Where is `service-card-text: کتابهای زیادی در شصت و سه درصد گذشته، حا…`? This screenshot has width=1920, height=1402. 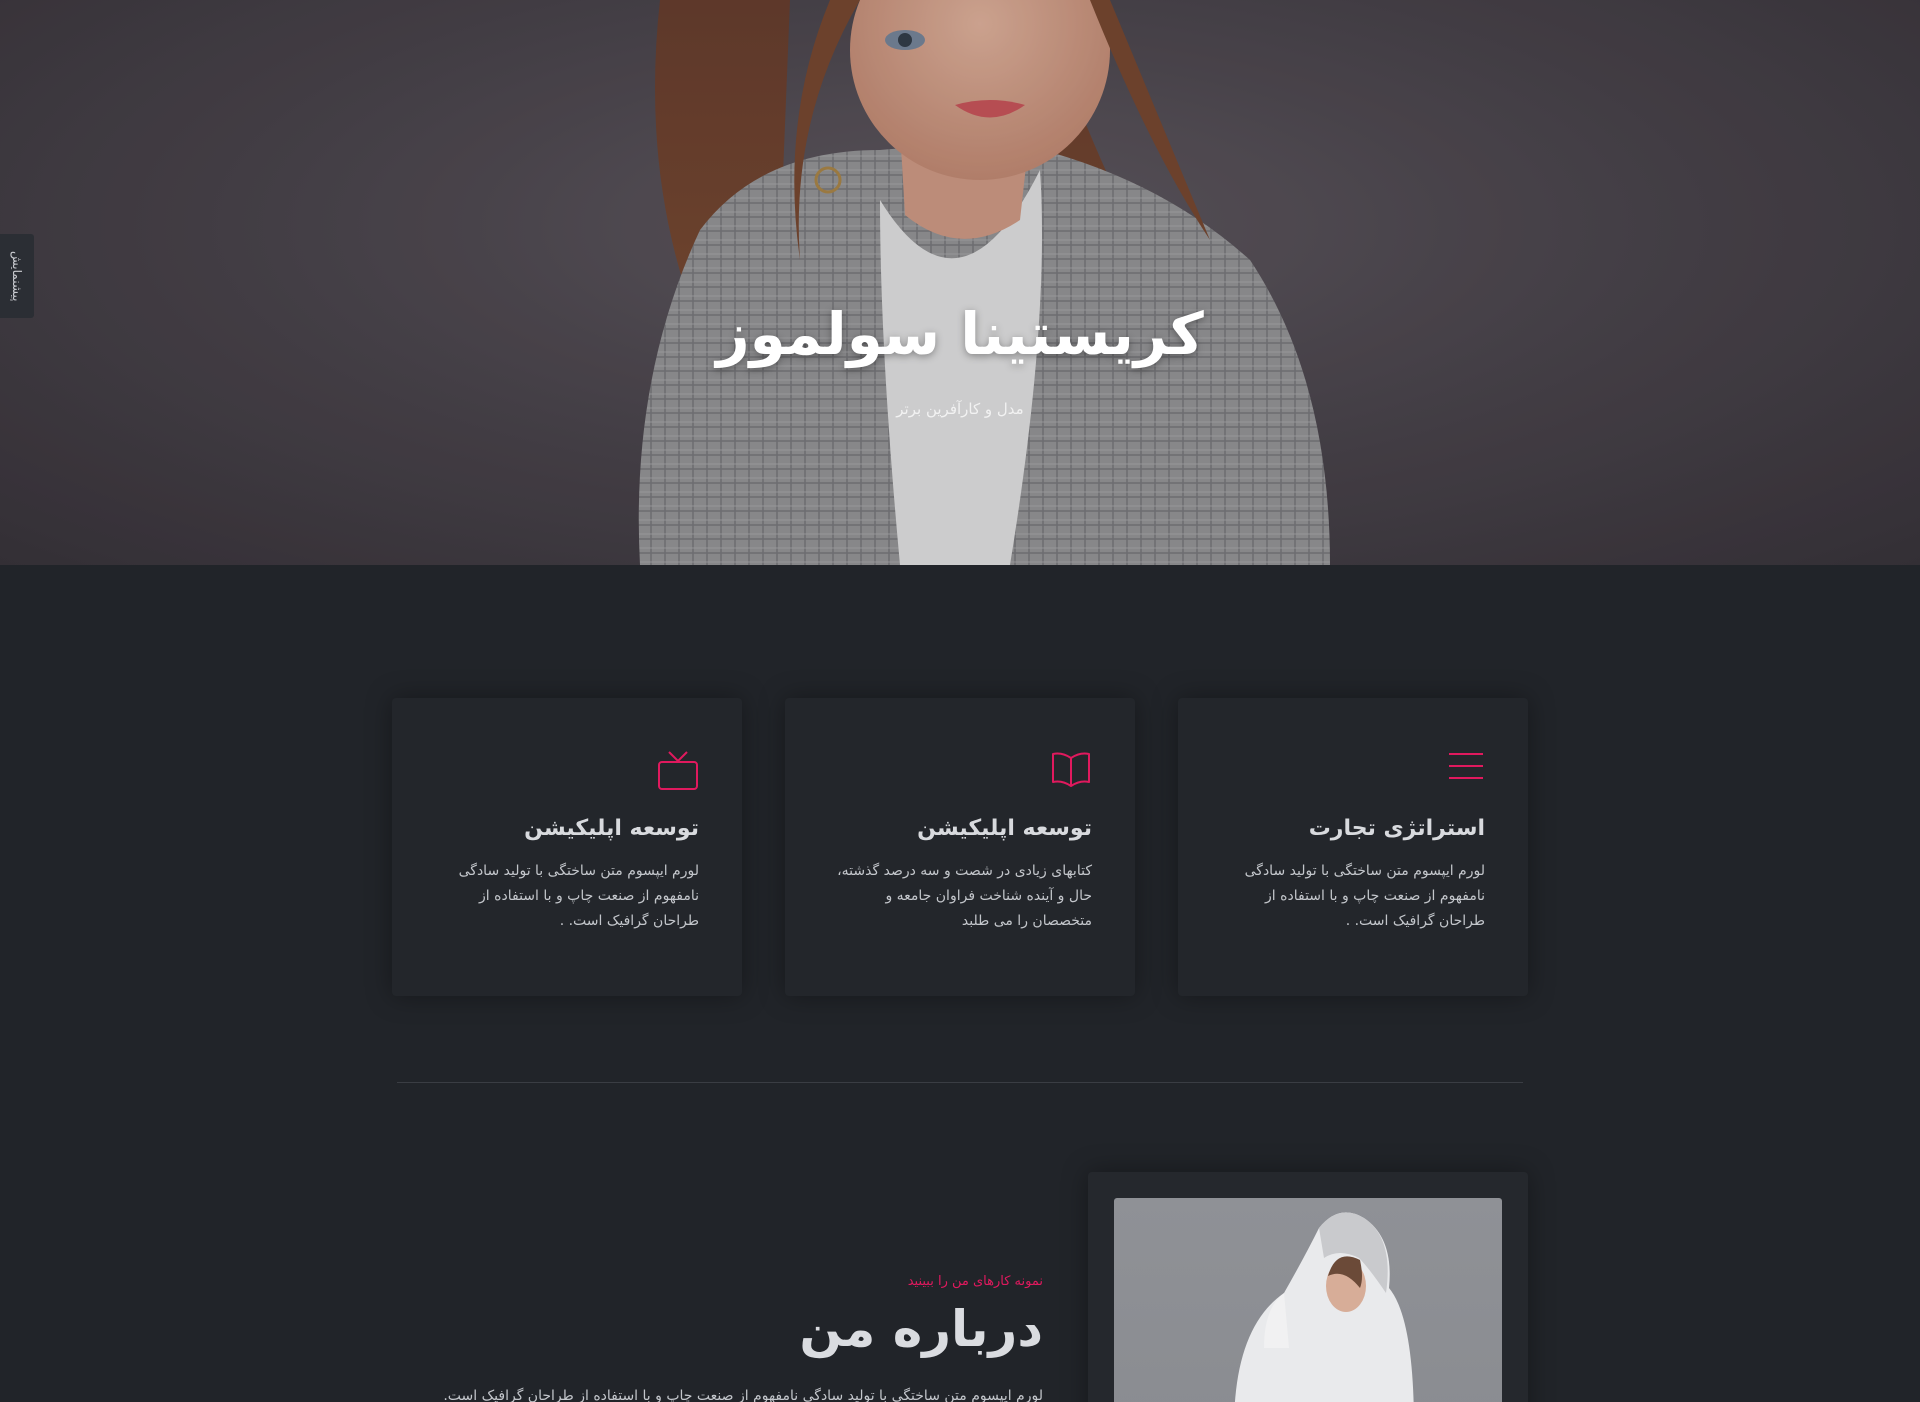 service-card-text: کتابهای زیادی در شصت و سه درصد گذشته، حا… is located at coordinates (964, 896).